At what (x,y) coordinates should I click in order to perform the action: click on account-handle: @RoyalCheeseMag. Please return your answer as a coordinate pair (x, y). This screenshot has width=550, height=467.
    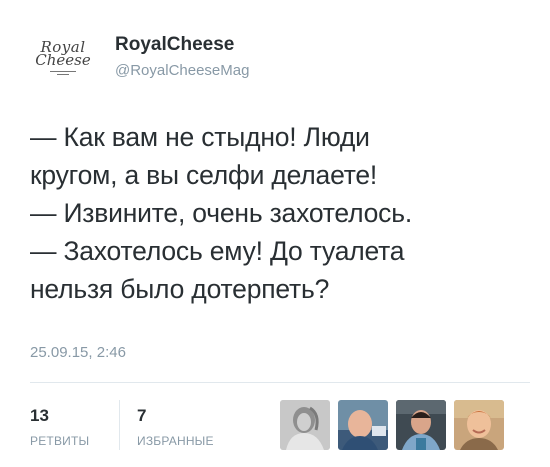
    Looking at the image, I should click on (182, 70).